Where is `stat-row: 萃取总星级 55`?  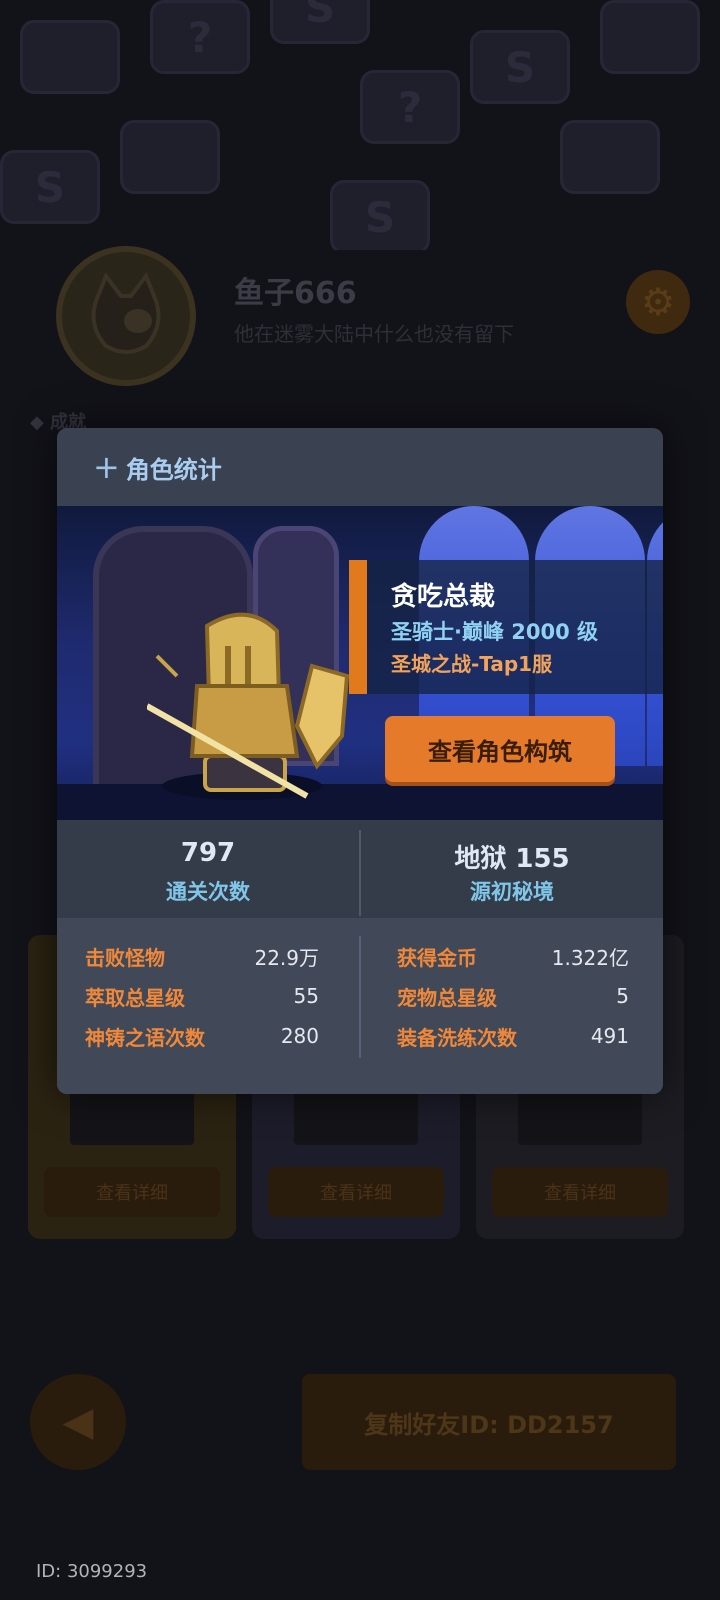 stat-row: 萃取总星级 55 is located at coordinates (202, 996).